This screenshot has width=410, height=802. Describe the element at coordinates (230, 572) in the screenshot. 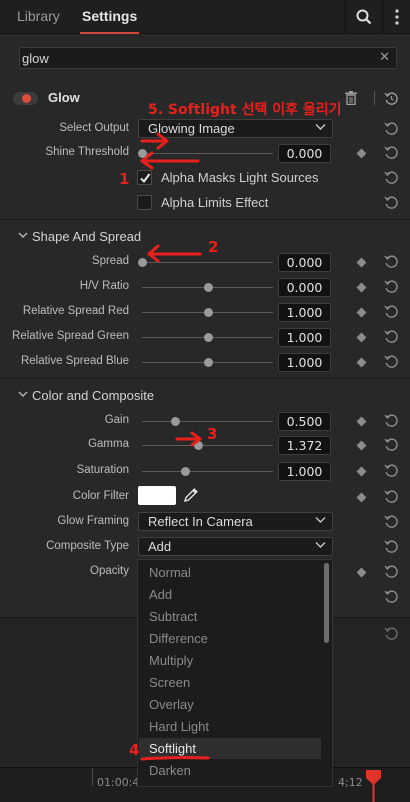

I see `menu-item-normal: Normal` at that location.